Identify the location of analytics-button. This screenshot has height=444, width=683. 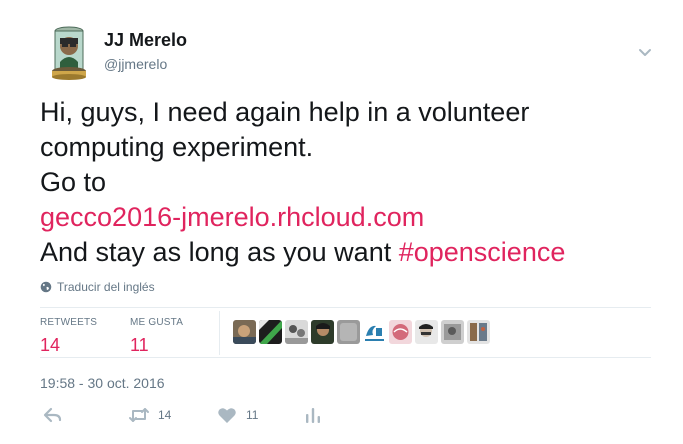
(313, 415).